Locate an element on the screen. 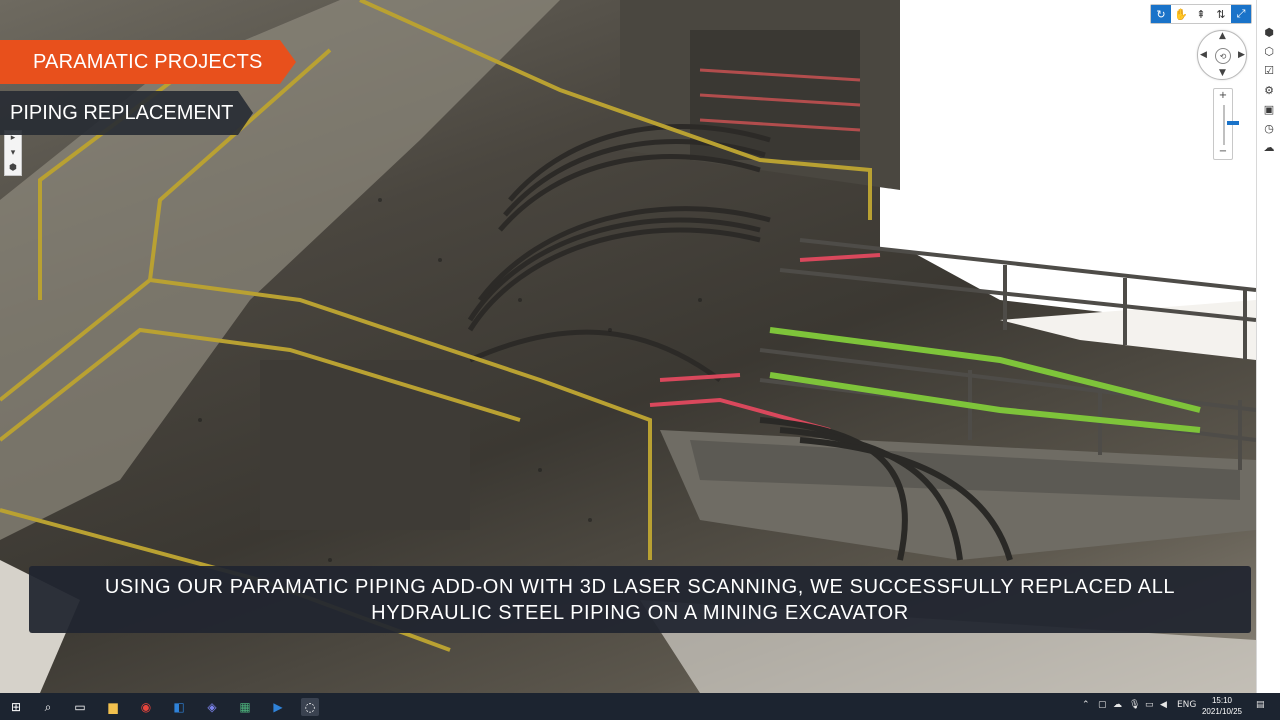 The image size is (1280, 720). zoom-thumb is located at coordinates (1233, 123).